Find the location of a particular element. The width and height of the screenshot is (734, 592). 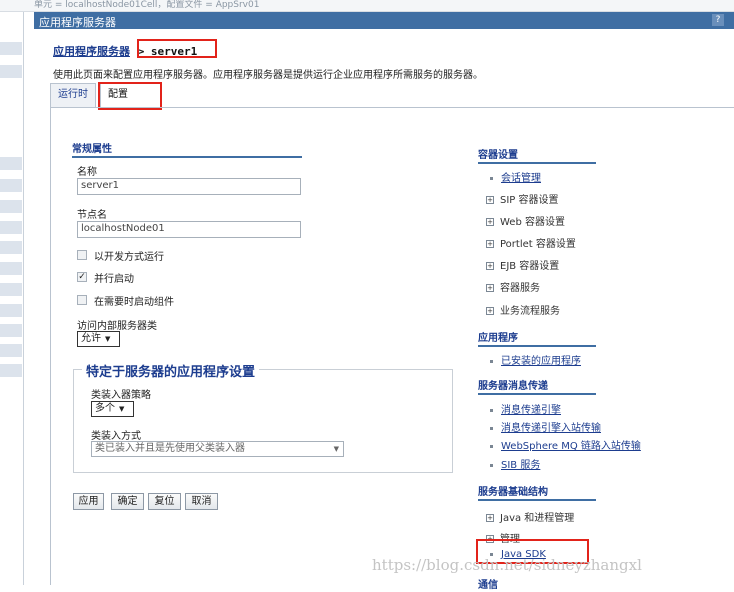

general-properties-title: 常规属性 is located at coordinates (187, 149).